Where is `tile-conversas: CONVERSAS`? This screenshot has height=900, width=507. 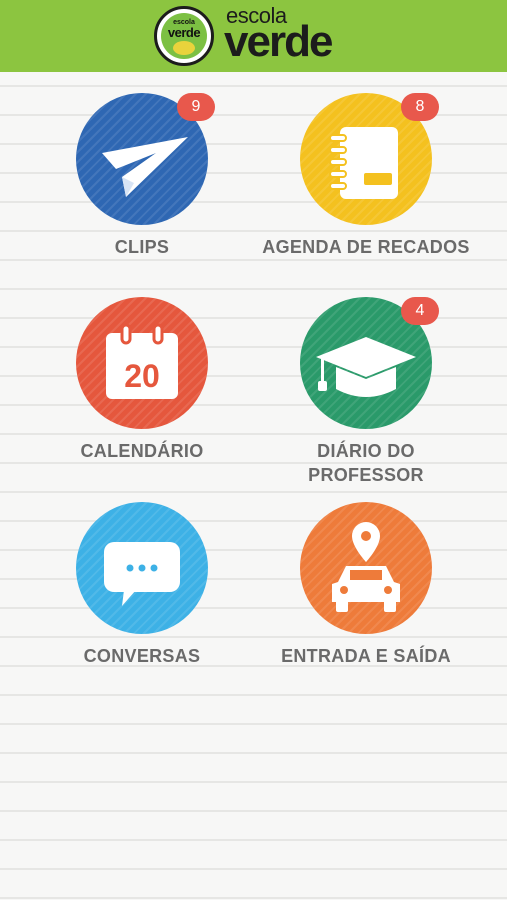
tile-conversas: CONVERSAS is located at coordinates (142, 602).